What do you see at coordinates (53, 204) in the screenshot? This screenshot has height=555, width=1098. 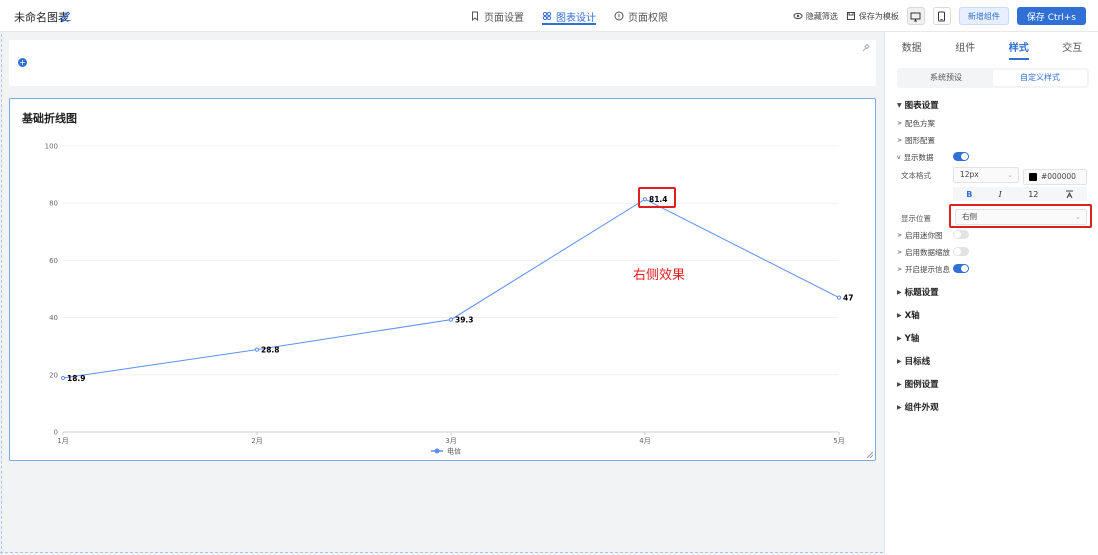 I see `y-tick-label: 80` at bounding box center [53, 204].